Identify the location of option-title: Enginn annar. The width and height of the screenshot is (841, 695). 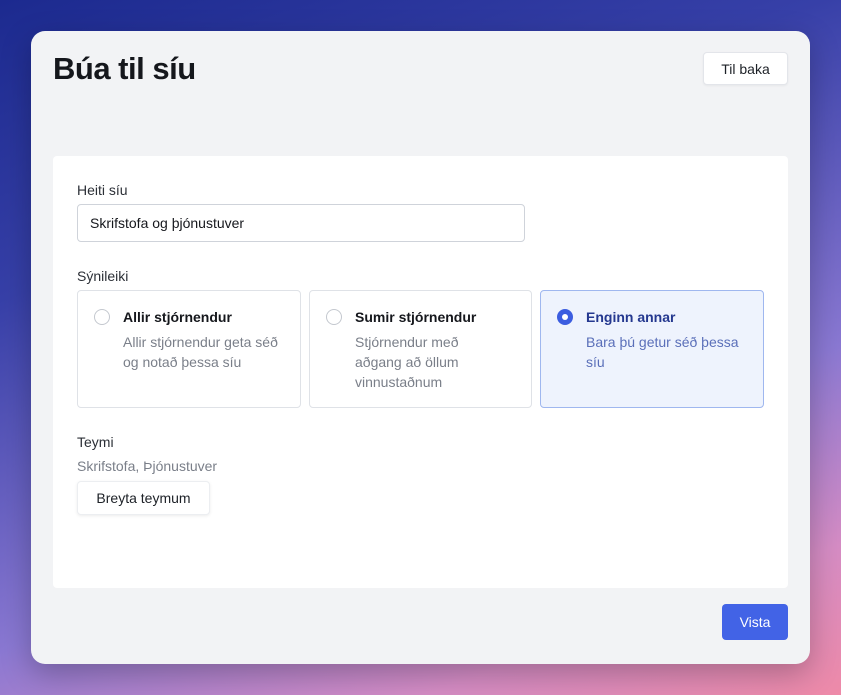
(631, 317).